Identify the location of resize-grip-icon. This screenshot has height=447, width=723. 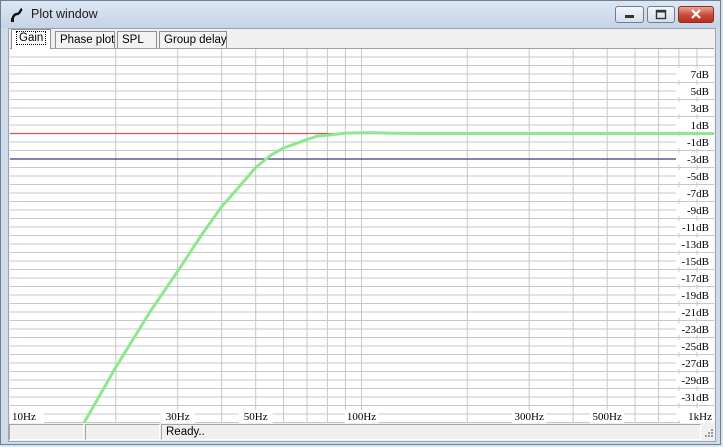
(708, 434).